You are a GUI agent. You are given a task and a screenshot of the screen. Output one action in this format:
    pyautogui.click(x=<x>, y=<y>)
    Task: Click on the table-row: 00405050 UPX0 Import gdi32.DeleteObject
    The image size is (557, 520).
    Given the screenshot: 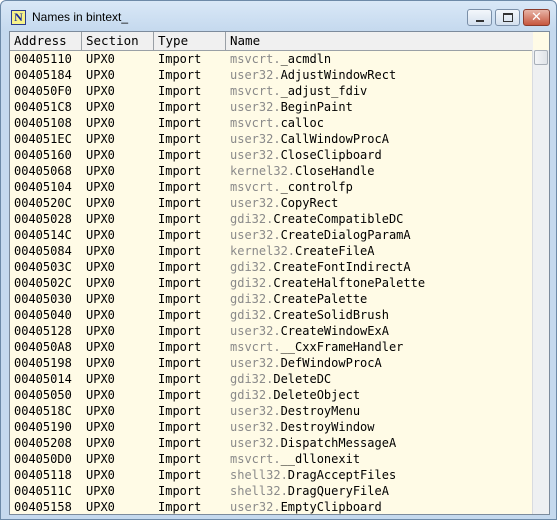 What is the action you would take?
    pyautogui.click(x=271, y=395)
    